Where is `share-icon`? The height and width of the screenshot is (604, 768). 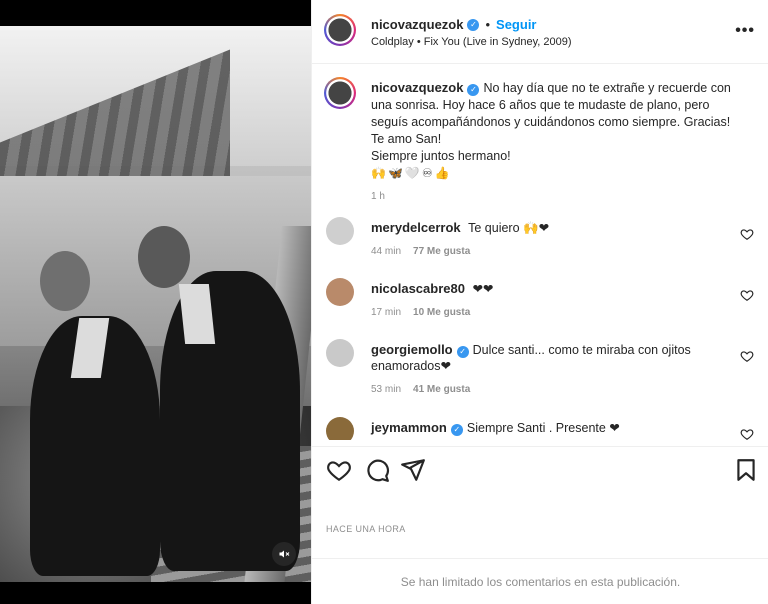 share-icon is located at coordinates (413, 470).